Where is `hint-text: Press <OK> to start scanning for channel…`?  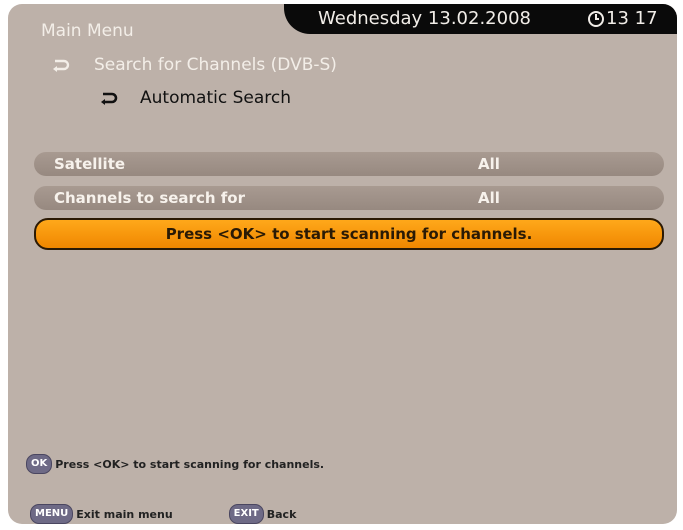 hint-text: Press <OK> to start scanning for channel… is located at coordinates (190, 464).